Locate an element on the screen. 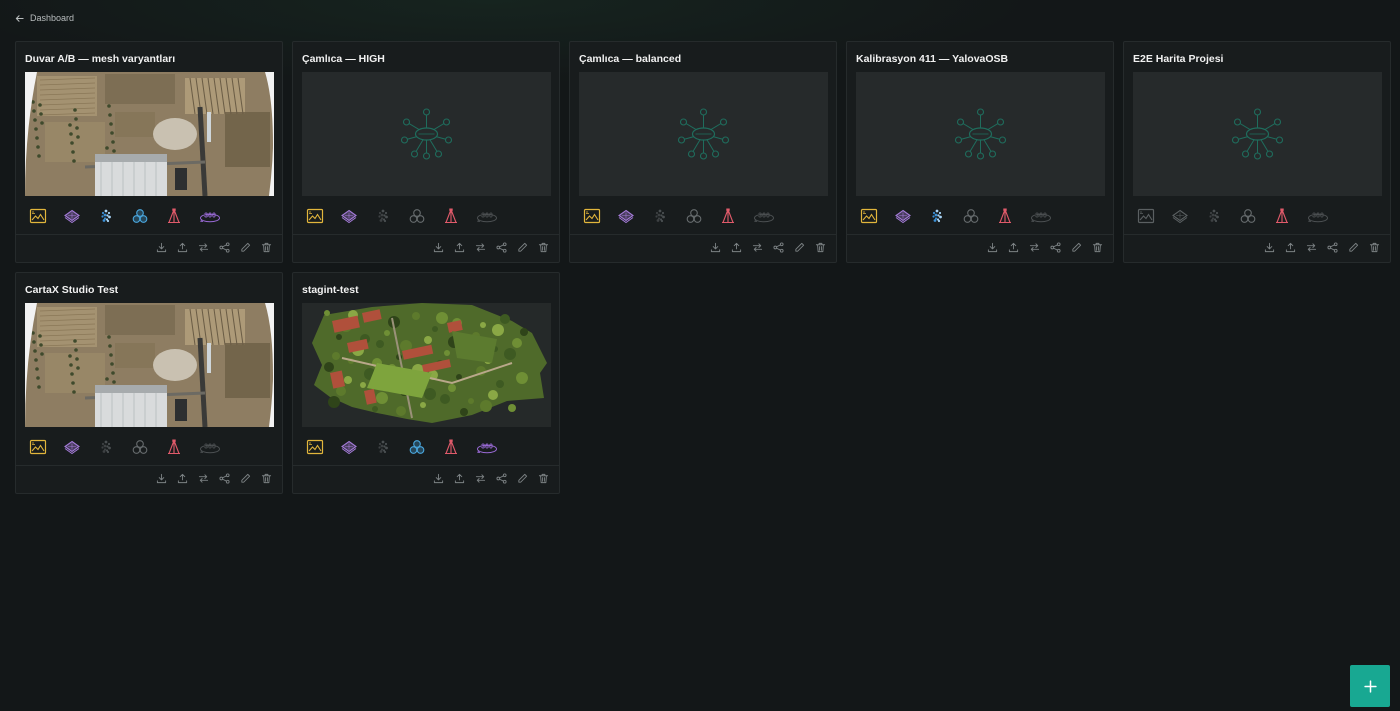  project-card: CartaX Studio Test 360 is located at coordinates (149, 383).